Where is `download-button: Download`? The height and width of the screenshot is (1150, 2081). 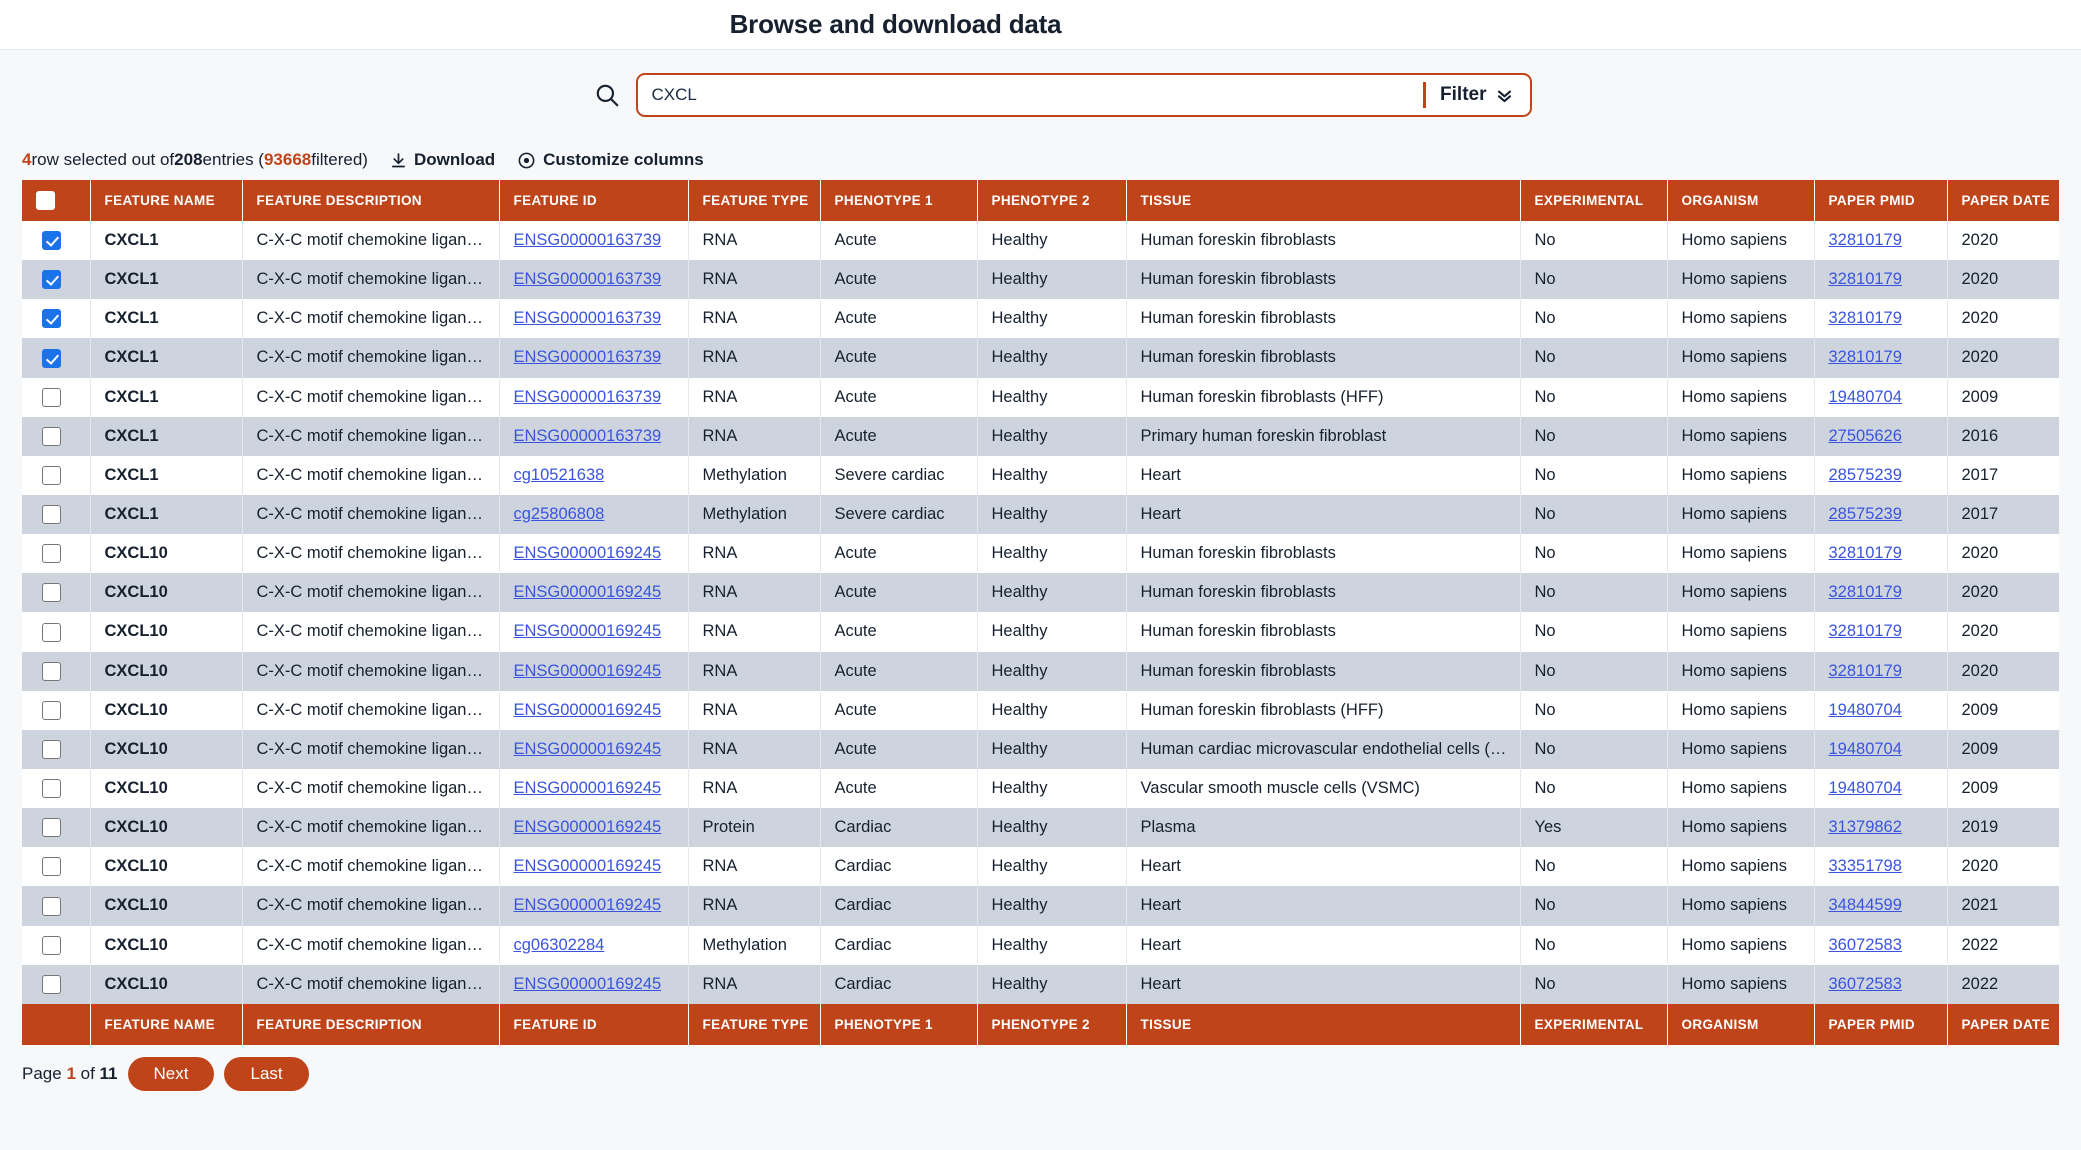
download-button: Download is located at coordinates (442, 160).